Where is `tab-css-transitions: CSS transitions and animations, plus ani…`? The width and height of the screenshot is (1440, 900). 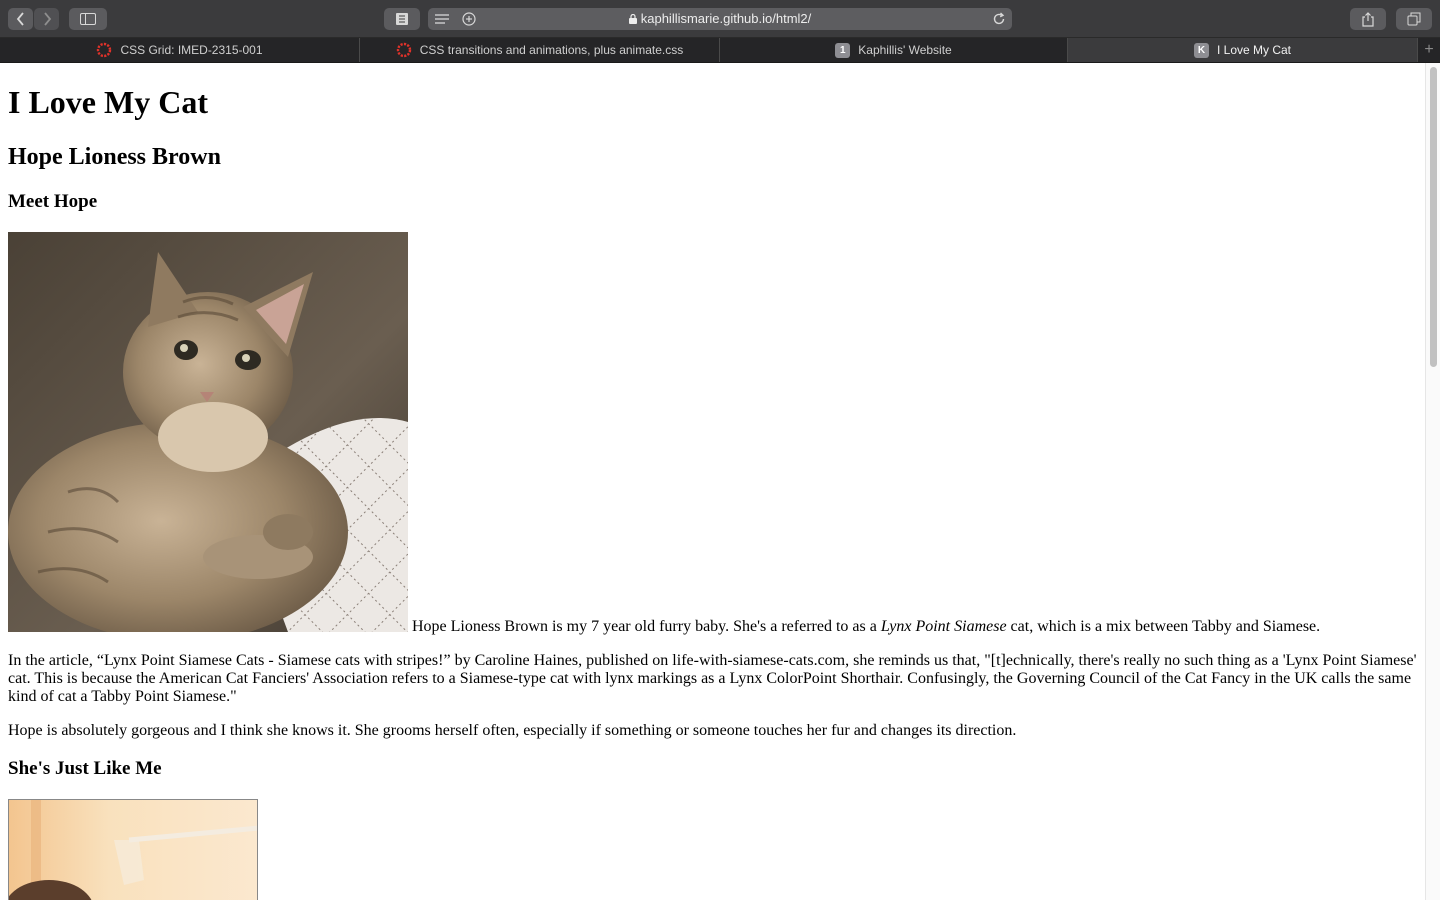 tab-css-transitions: CSS transitions and animations, plus ani… is located at coordinates (540, 50).